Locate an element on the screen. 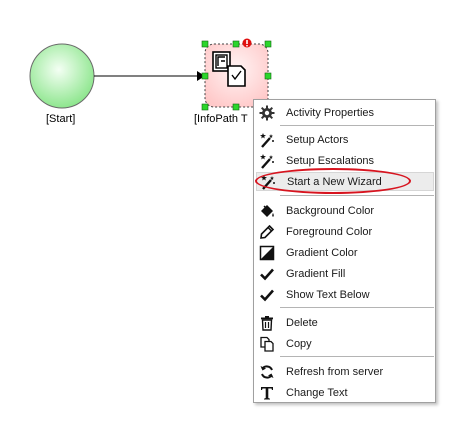  menu-item-label: Copy is located at coordinates (299, 343).